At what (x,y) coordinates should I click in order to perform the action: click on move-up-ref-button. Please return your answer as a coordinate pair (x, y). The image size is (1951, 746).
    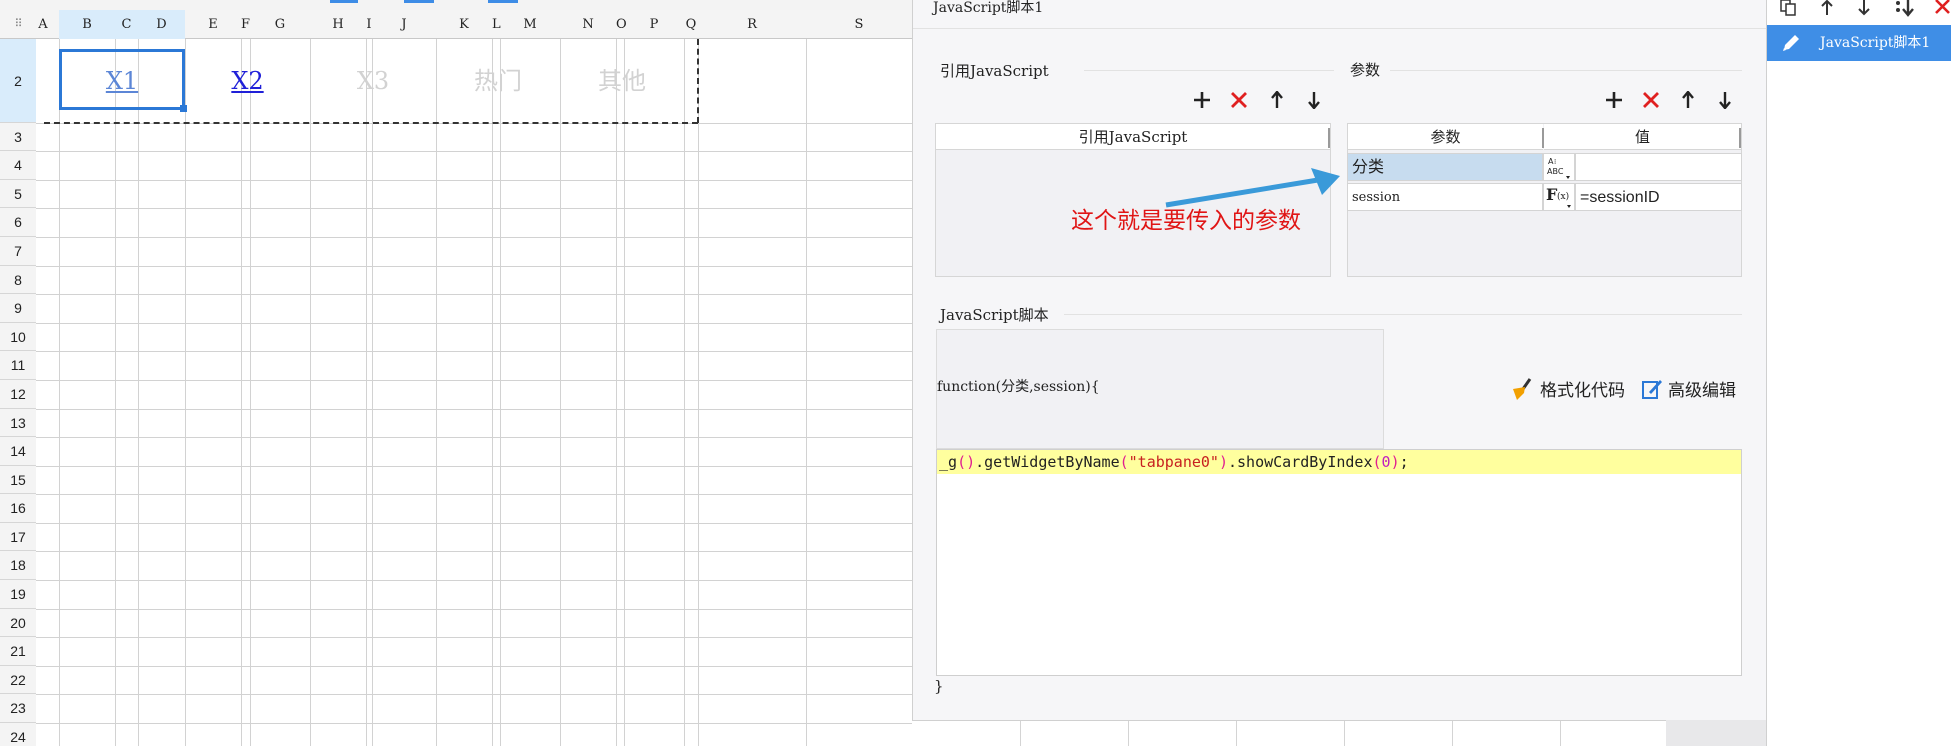
    Looking at the image, I should click on (1277, 100).